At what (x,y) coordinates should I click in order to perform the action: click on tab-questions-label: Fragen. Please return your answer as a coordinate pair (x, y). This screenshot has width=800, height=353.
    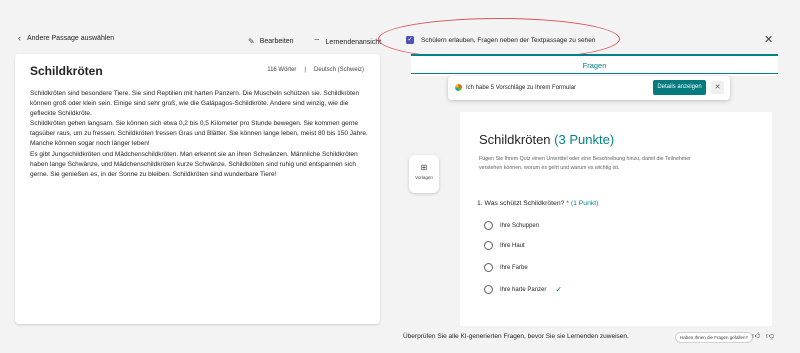
    Looking at the image, I should click on (594, 65).